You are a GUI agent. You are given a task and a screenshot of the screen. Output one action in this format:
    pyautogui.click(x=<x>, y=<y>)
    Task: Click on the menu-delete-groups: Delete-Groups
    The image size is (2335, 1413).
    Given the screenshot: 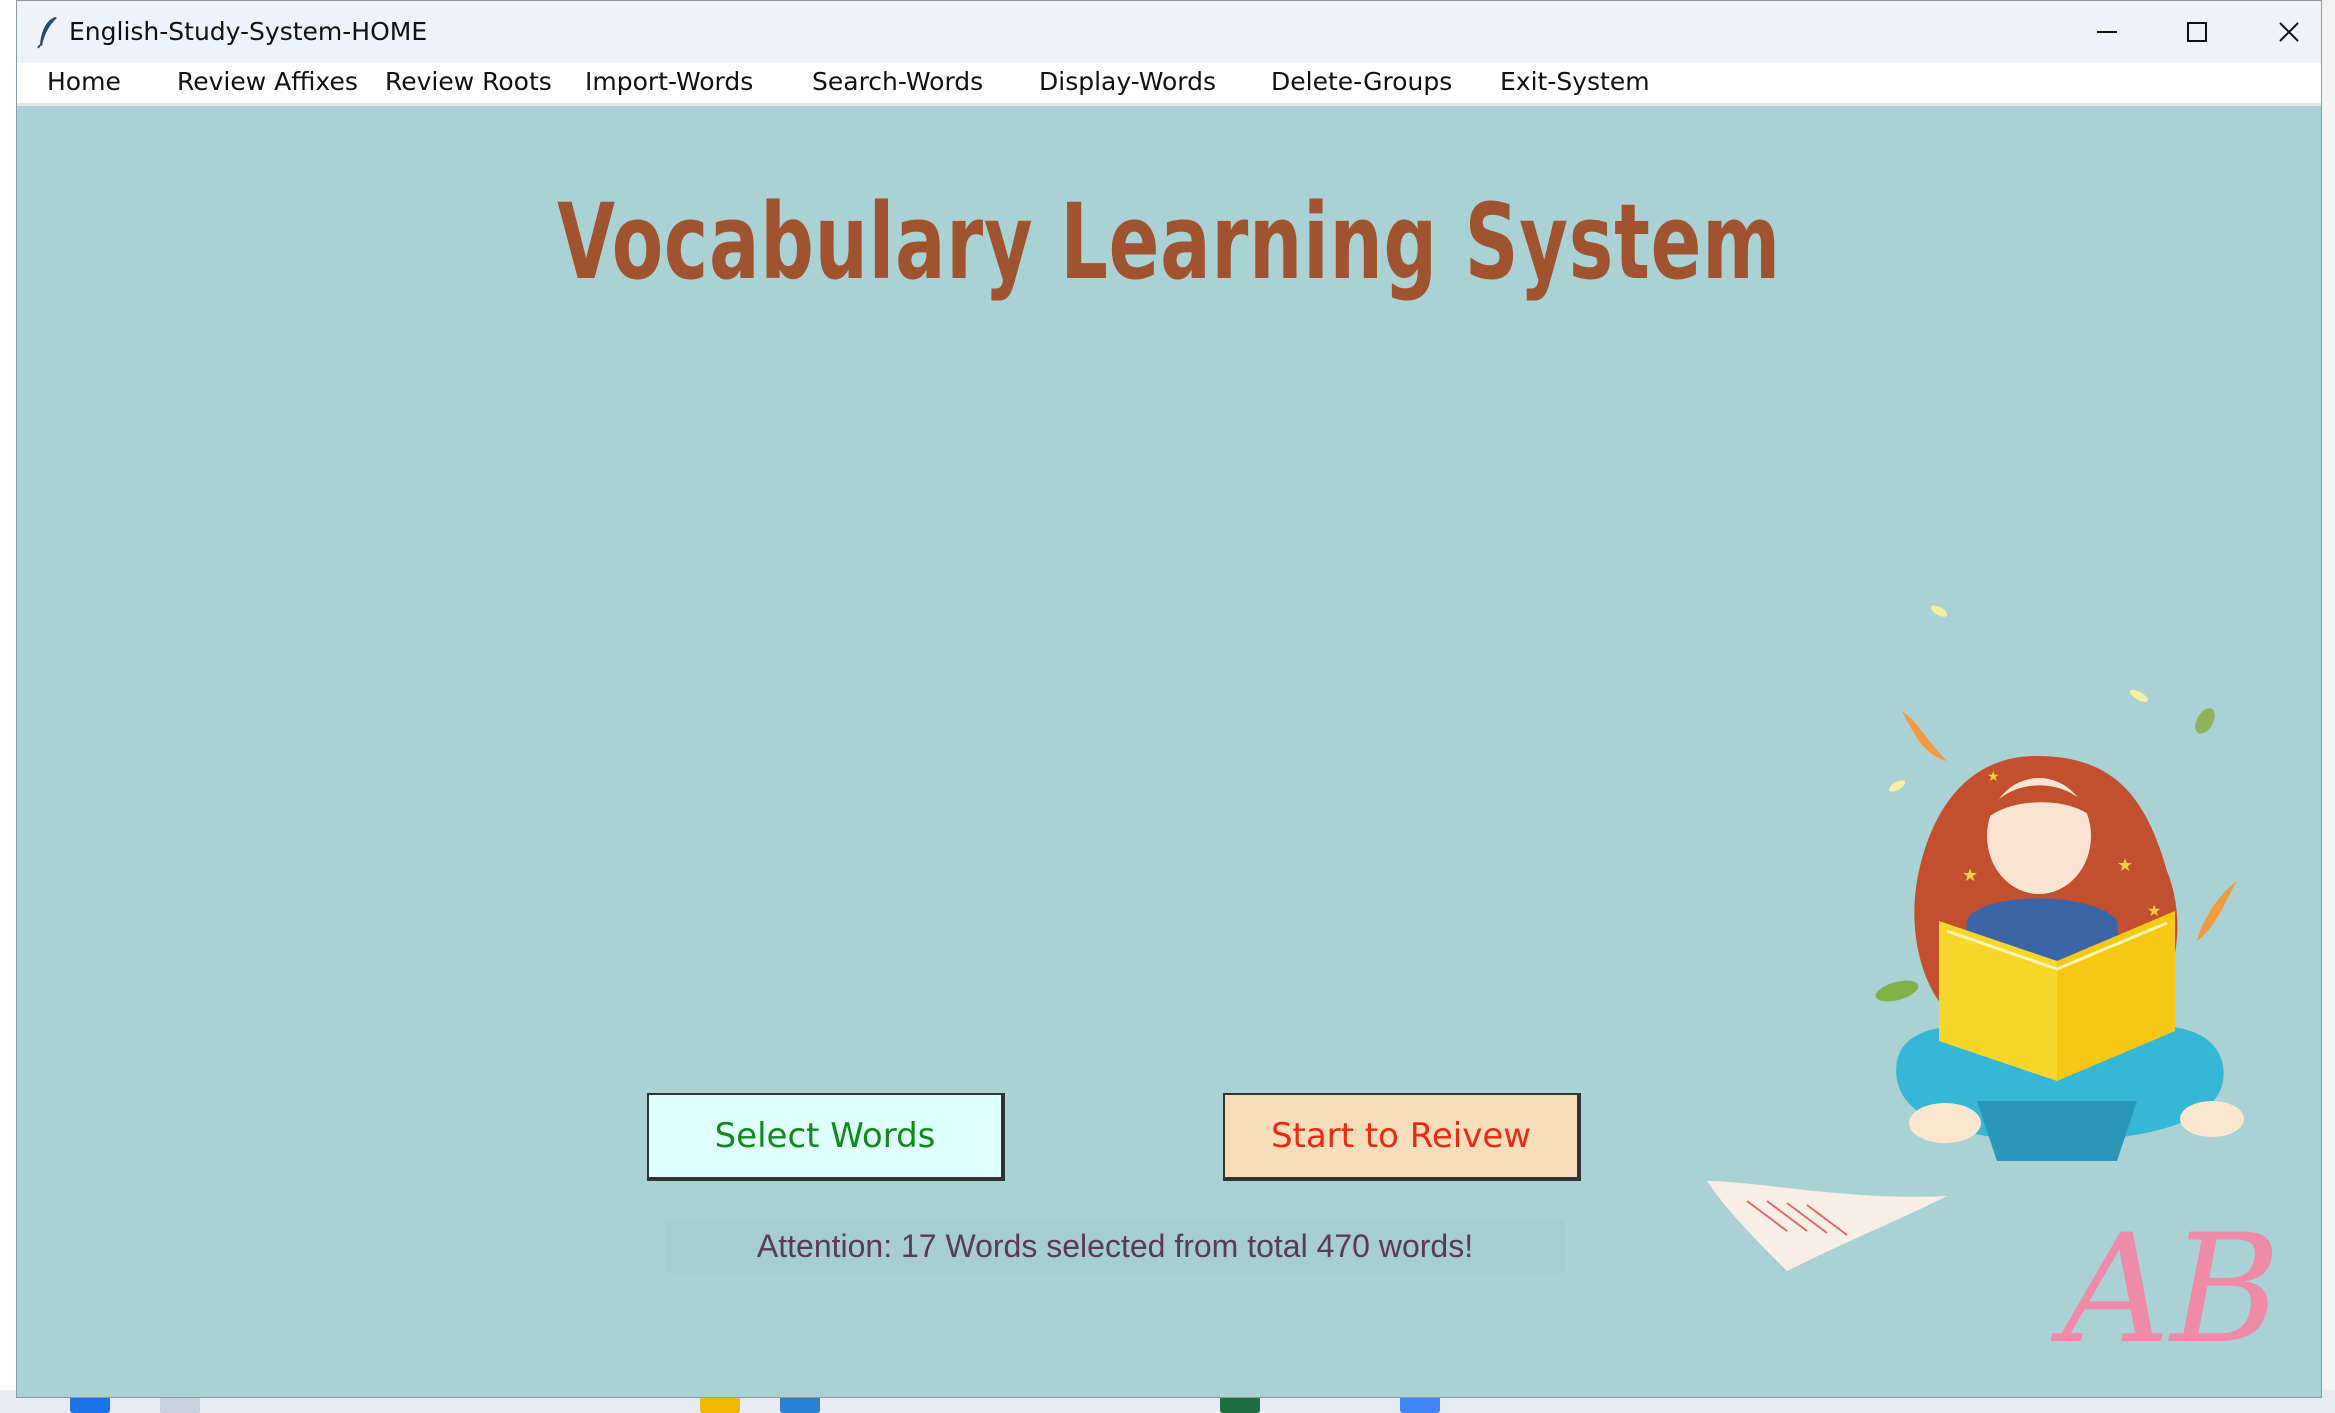 What is the action you would take?
    pyautogui.click(x=1361, y=81)
    